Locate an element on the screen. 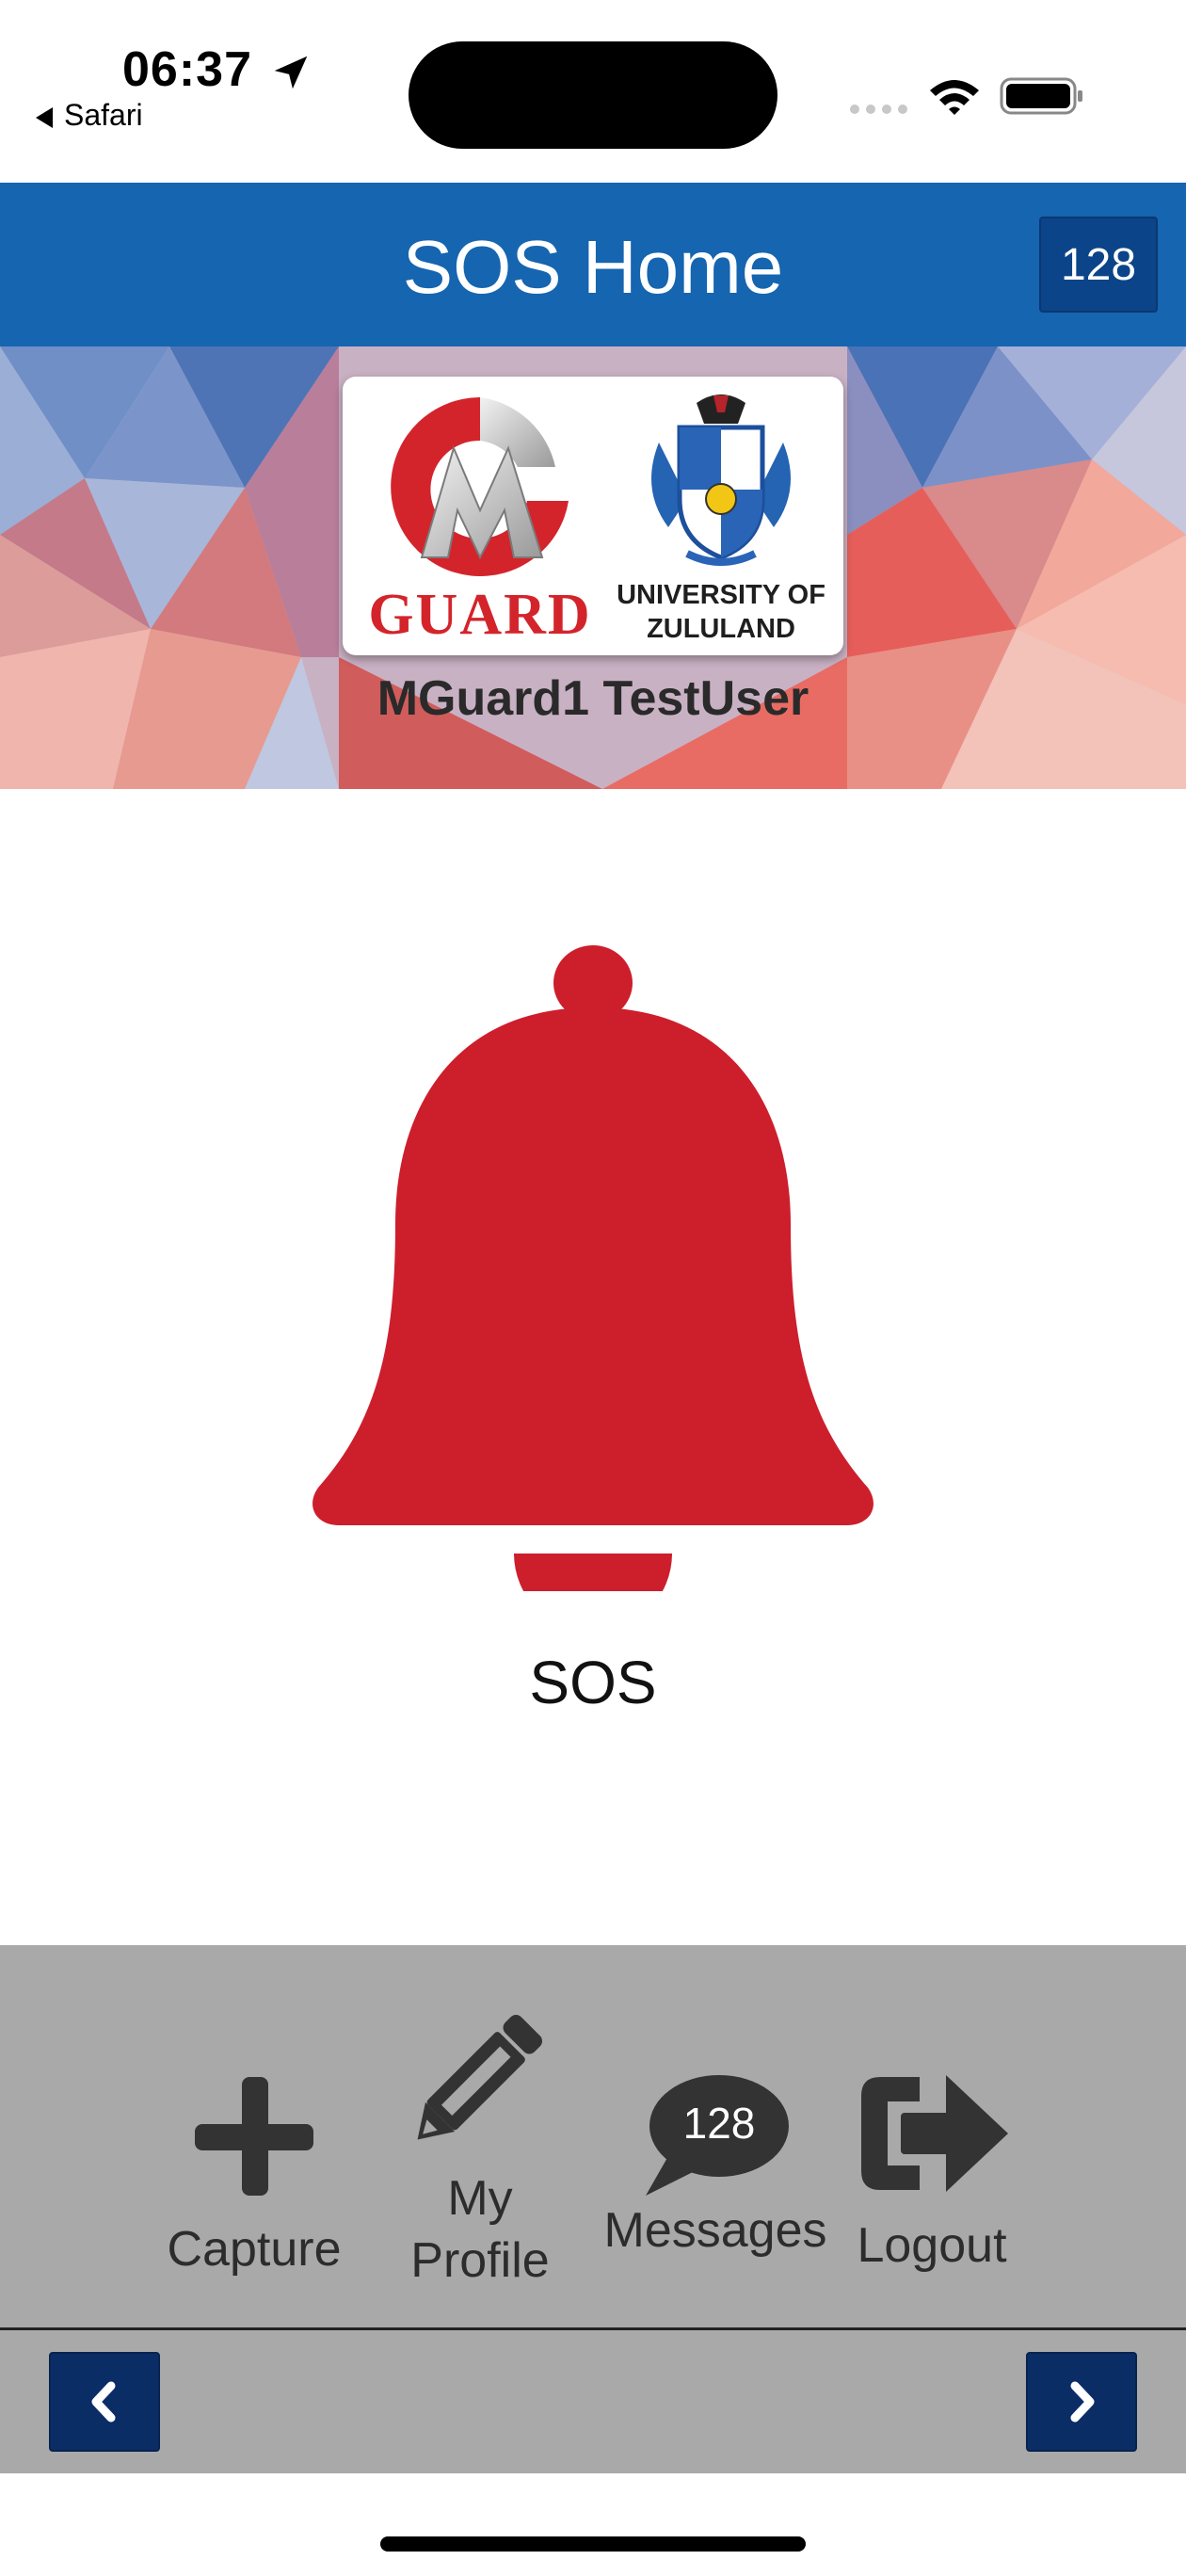 The height and width of the screenshot is (2576, 1186). sos-button is located at coordinates (593, 1266).